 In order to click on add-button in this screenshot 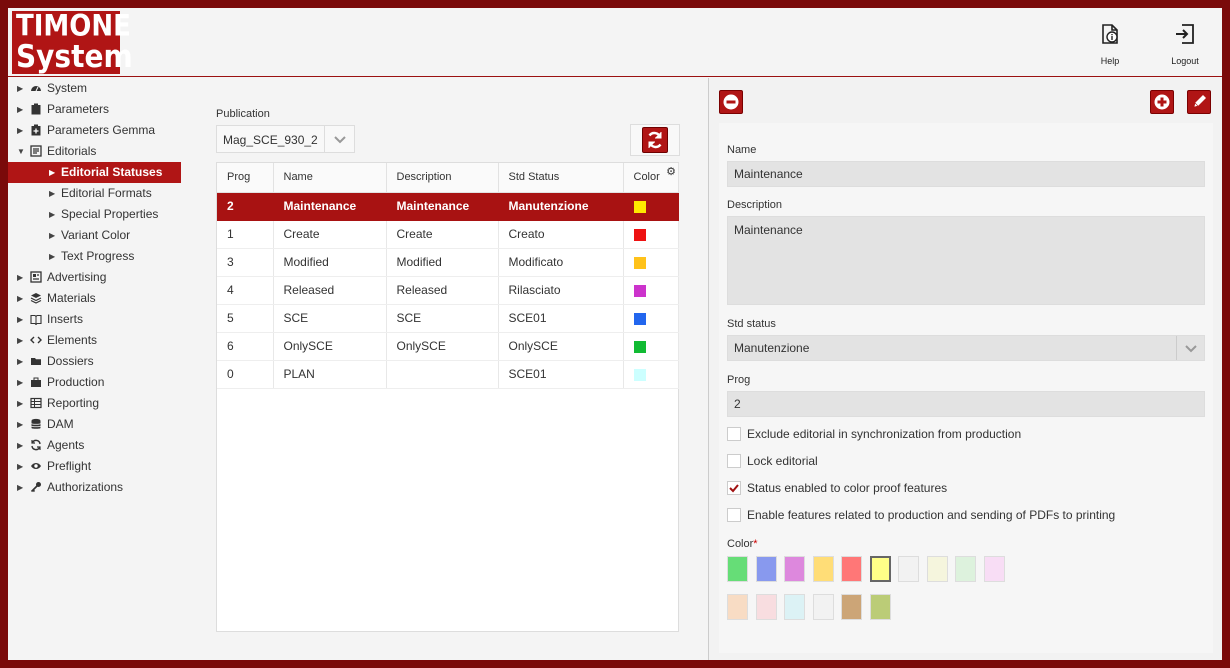, I will do `click(1162, 102)`.